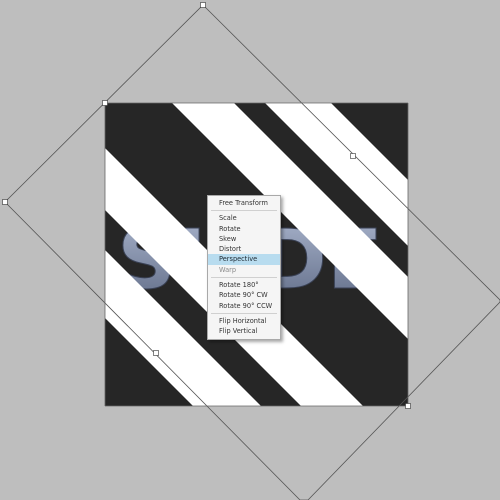 This screenshot has width=500, height=500. I want to click on menu-item-rotate-180: Rotate 180°, so click(244, 285).